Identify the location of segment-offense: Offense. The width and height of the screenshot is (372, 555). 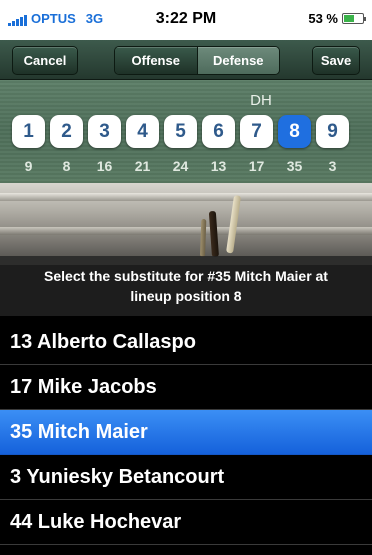
(156, 60).